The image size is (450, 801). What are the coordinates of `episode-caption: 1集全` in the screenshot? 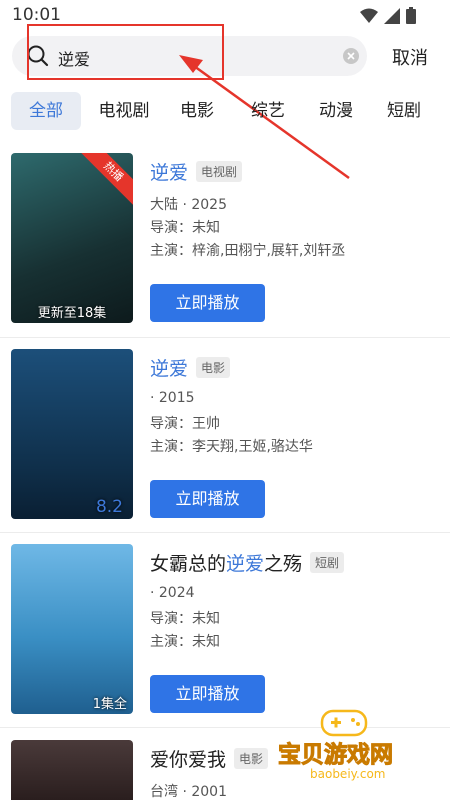 It's located at (109, 704).